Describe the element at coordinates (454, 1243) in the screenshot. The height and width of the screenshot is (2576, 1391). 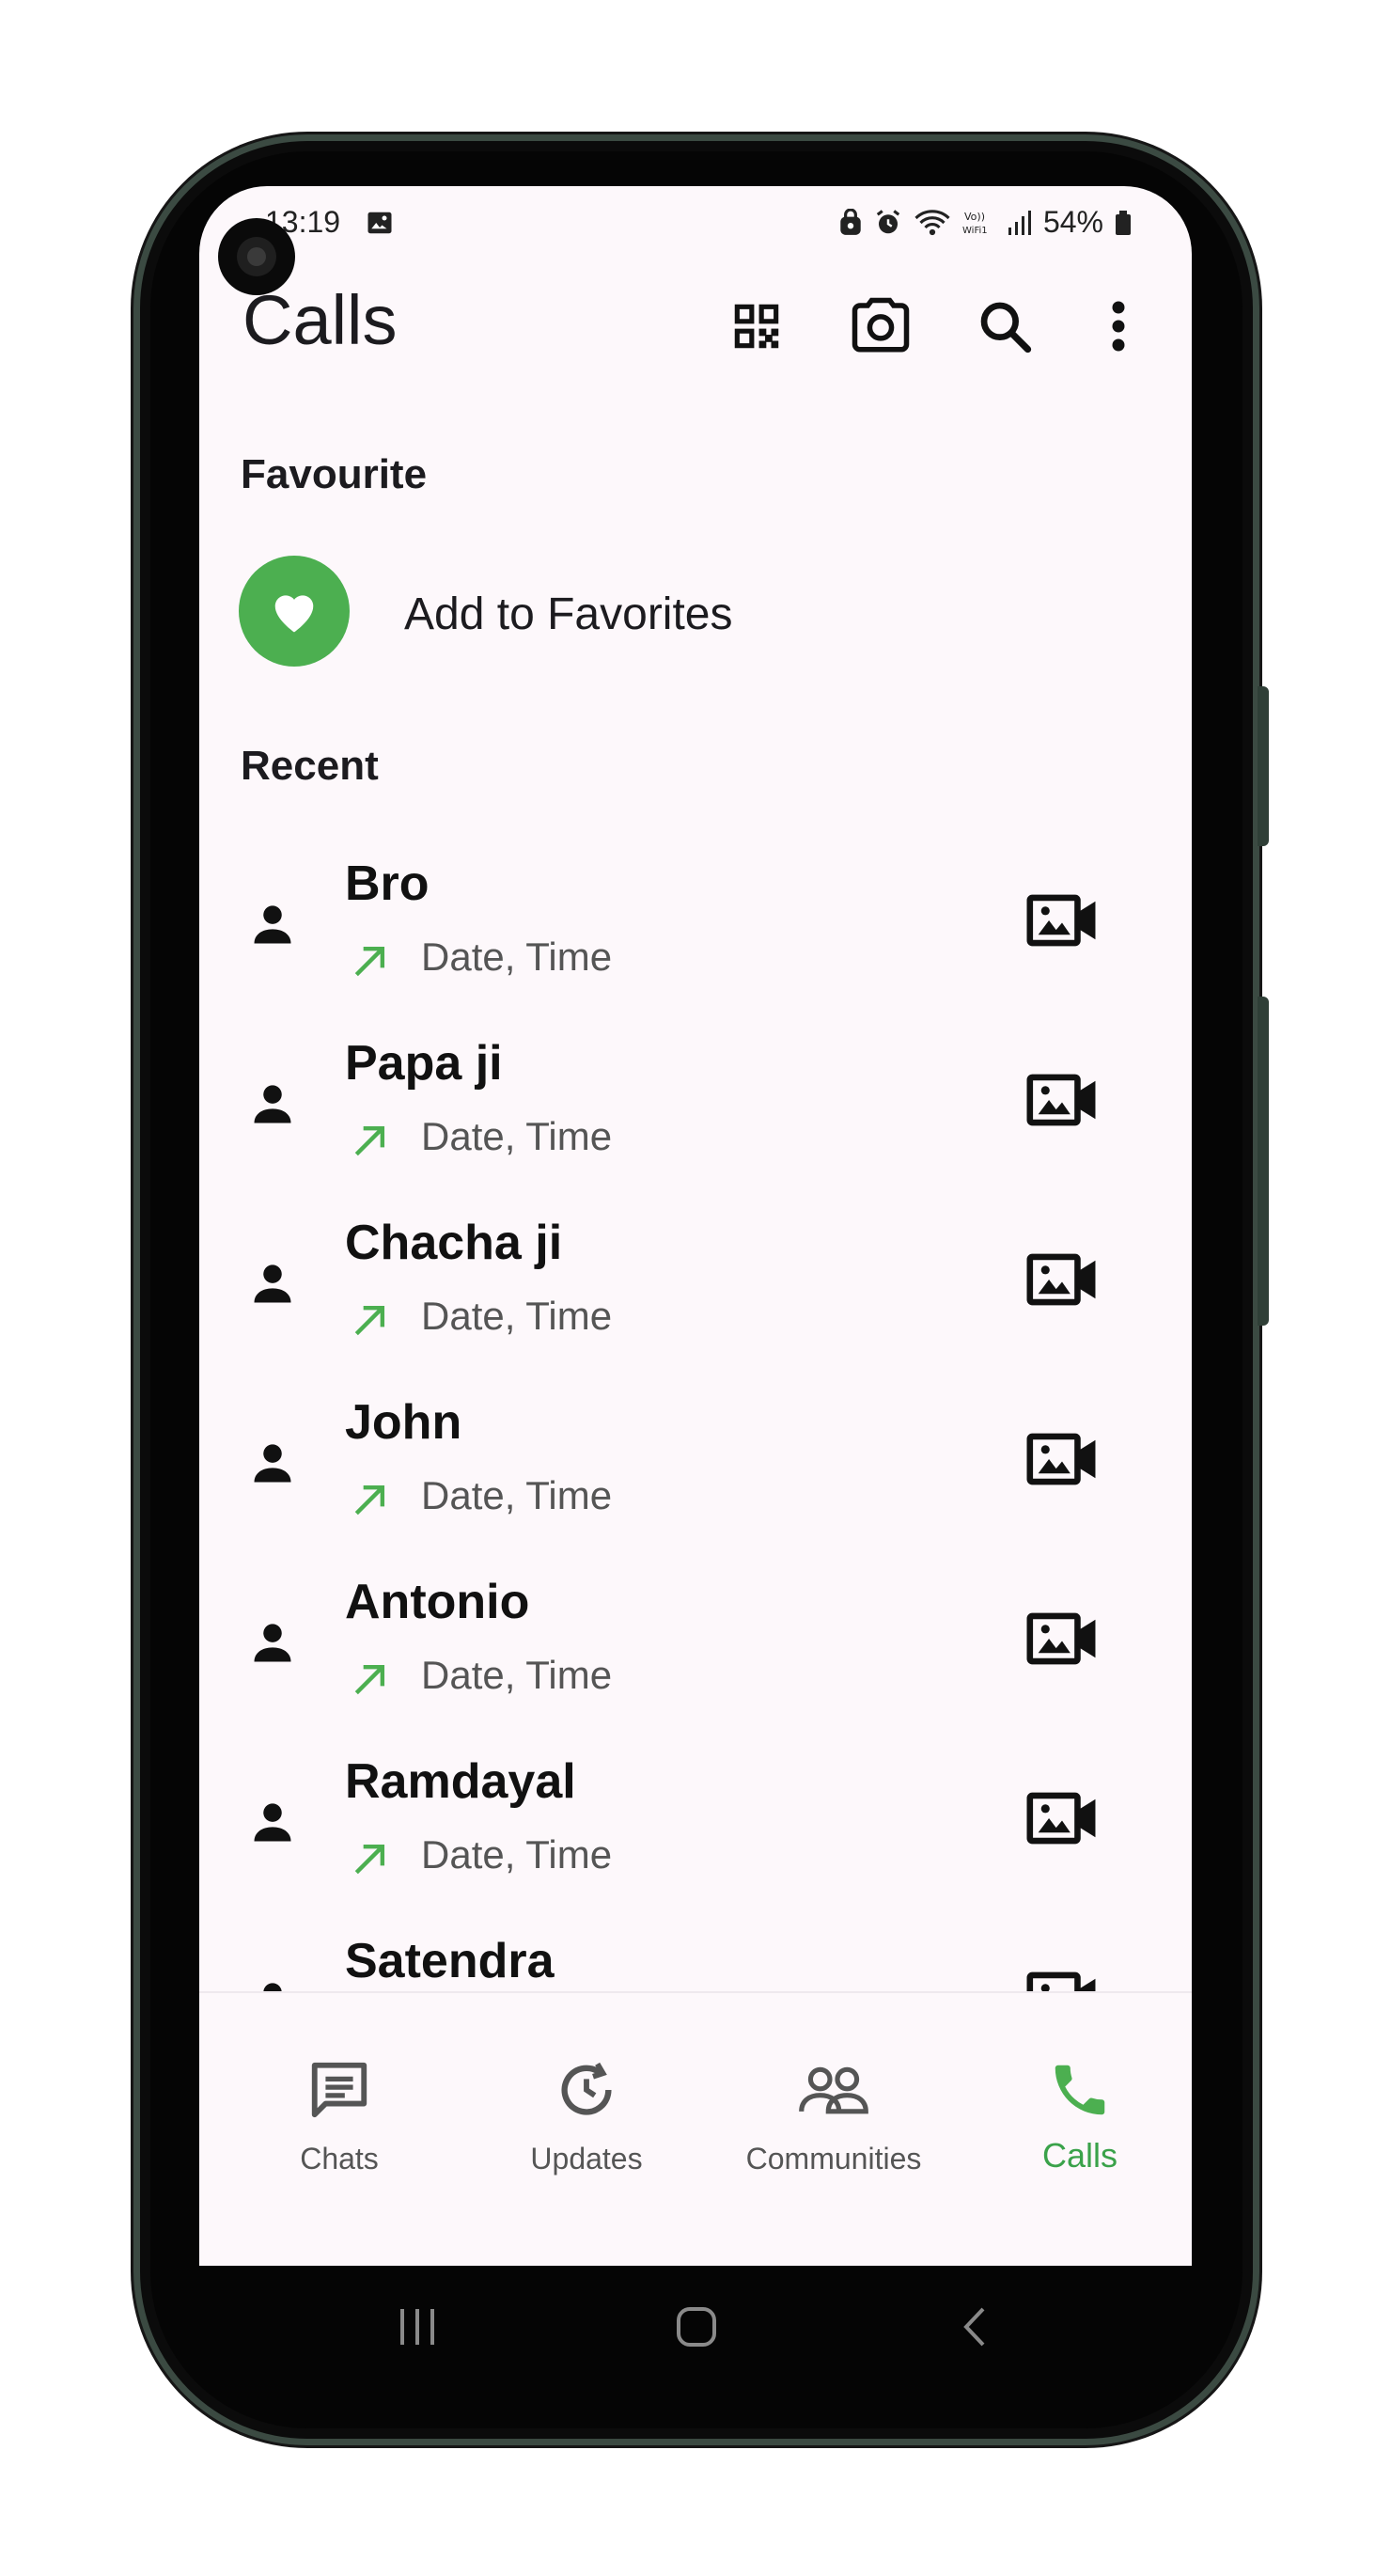
I see `contact-name: Chacha ji` at that location.